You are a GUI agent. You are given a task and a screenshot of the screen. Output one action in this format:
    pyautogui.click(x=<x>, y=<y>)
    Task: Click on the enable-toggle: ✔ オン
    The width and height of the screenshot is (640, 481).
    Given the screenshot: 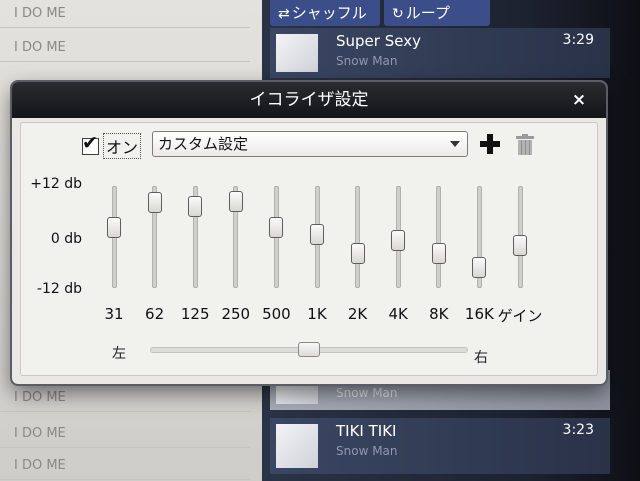 What is the action you would take?
    pyautogui.click(x=112, y=145)
    